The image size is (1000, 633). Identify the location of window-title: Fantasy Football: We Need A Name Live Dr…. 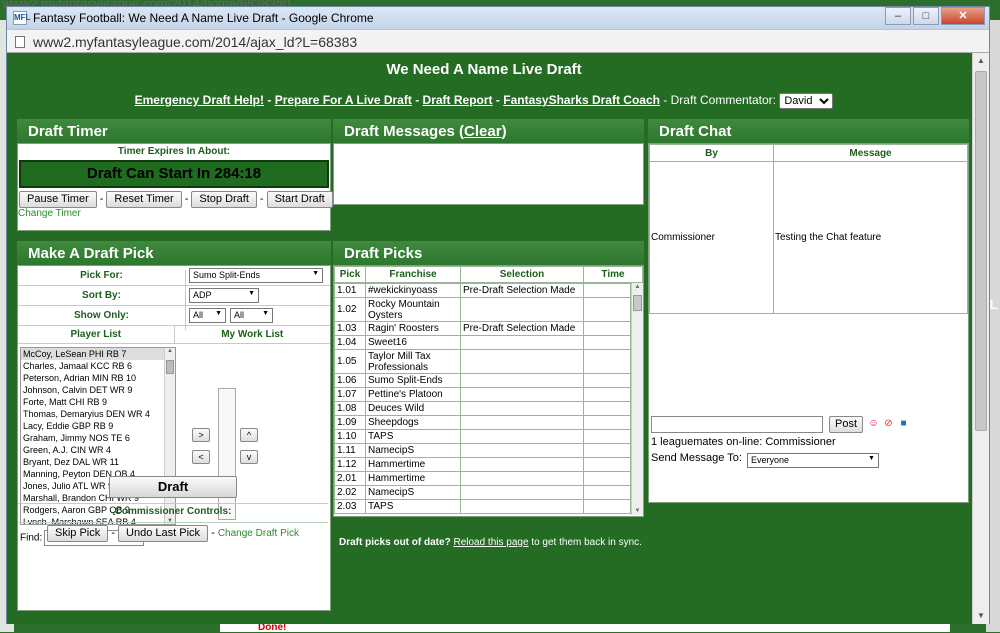
(203, 18).